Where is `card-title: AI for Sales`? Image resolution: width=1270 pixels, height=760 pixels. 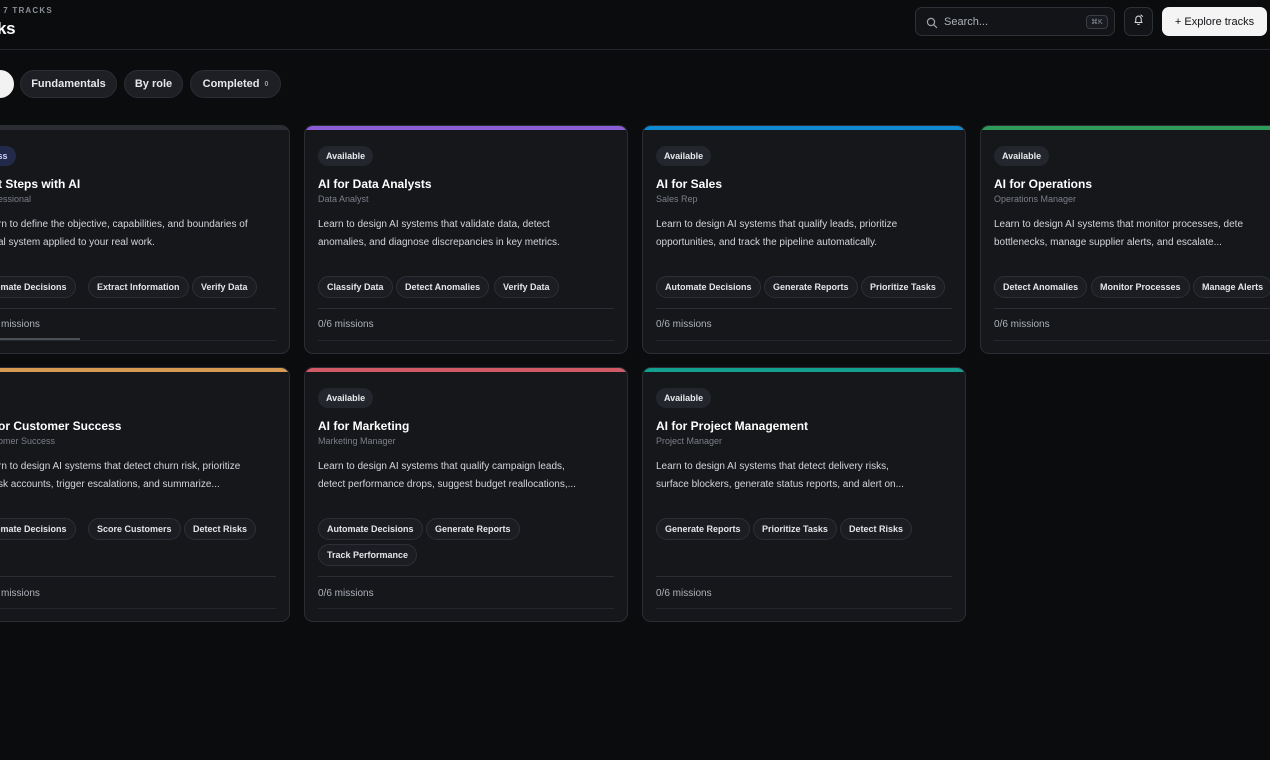
card-title: AI for Sales is located at coordinates (689, 184).